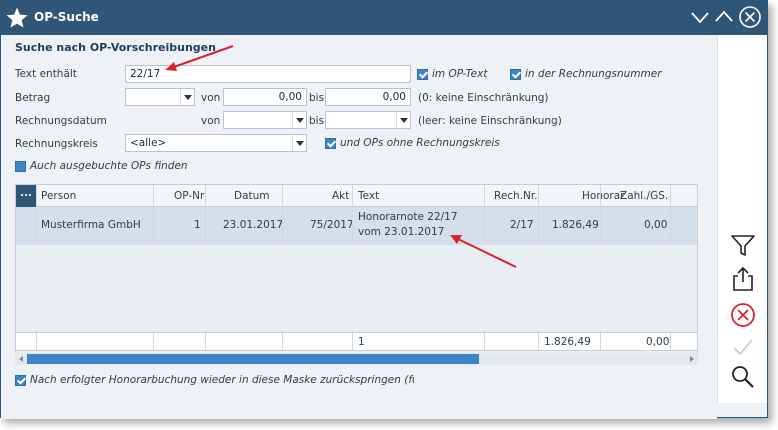 The height and width of the screenshot is (430, 778). Describe the element at coordinates (330, 143) in the screenshot. I see `ohne-rechnungskreis-checkbox` at that location.